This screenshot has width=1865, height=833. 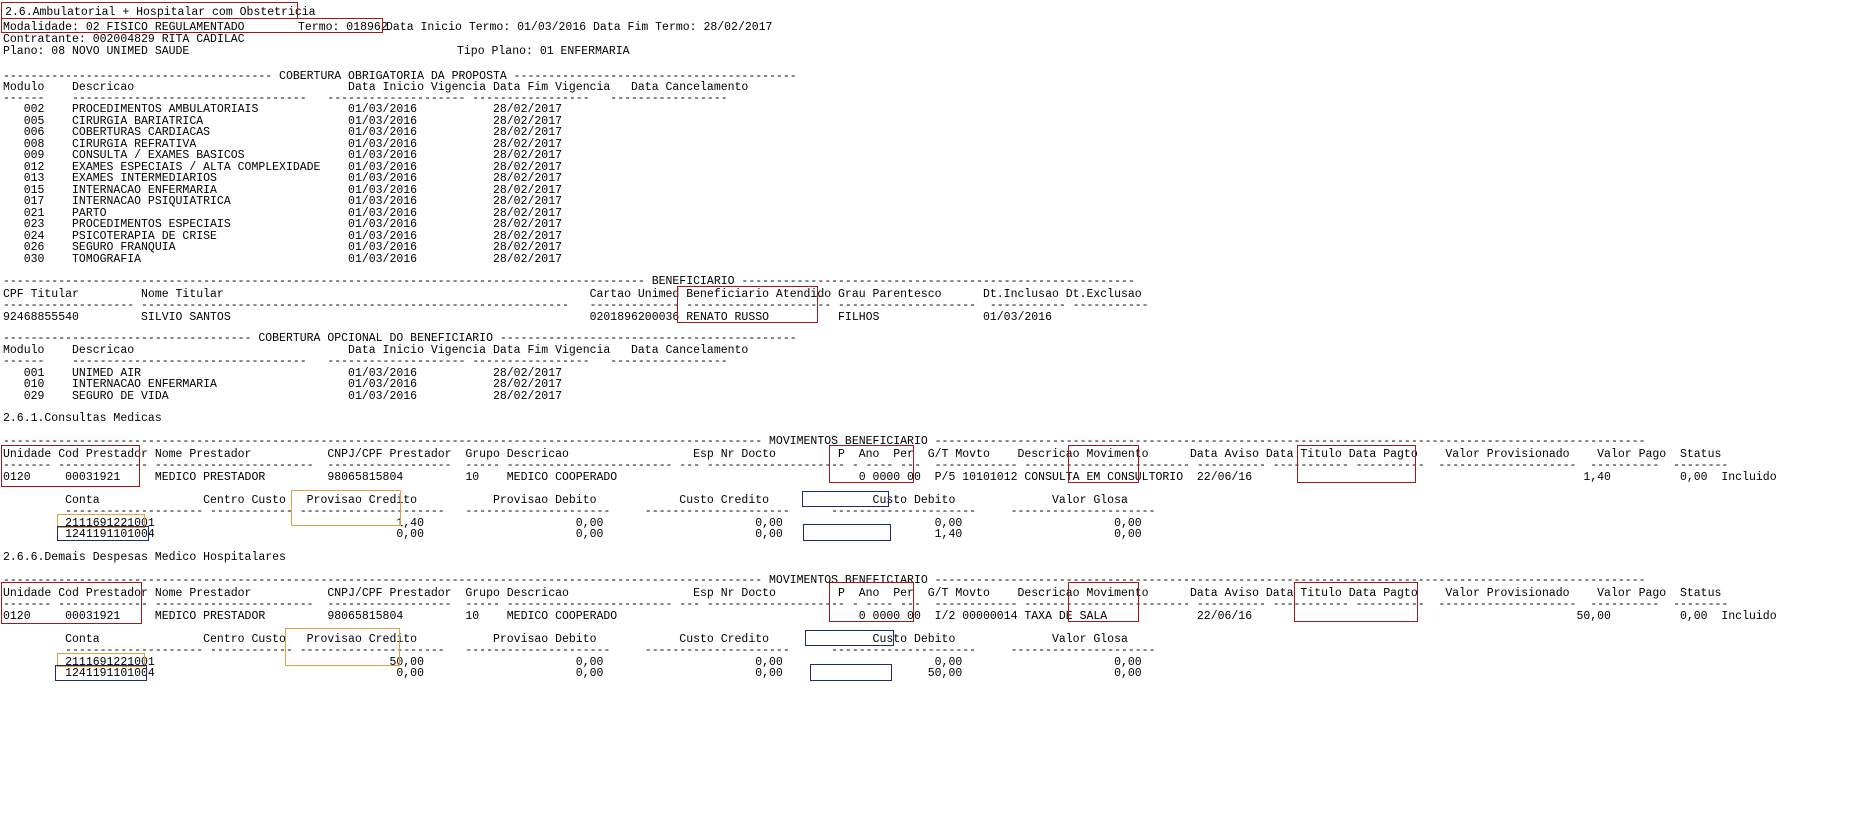 I want to click on table-row: 030 TOMOGRAFIA 01/03/2016 28/02/2017, so click(x=282, y=259).